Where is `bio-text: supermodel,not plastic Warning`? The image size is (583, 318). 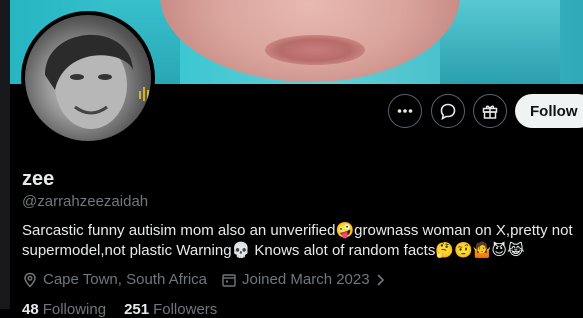 bio-text: supermodel,not plastic Warning is located at coordinates (127, 250).